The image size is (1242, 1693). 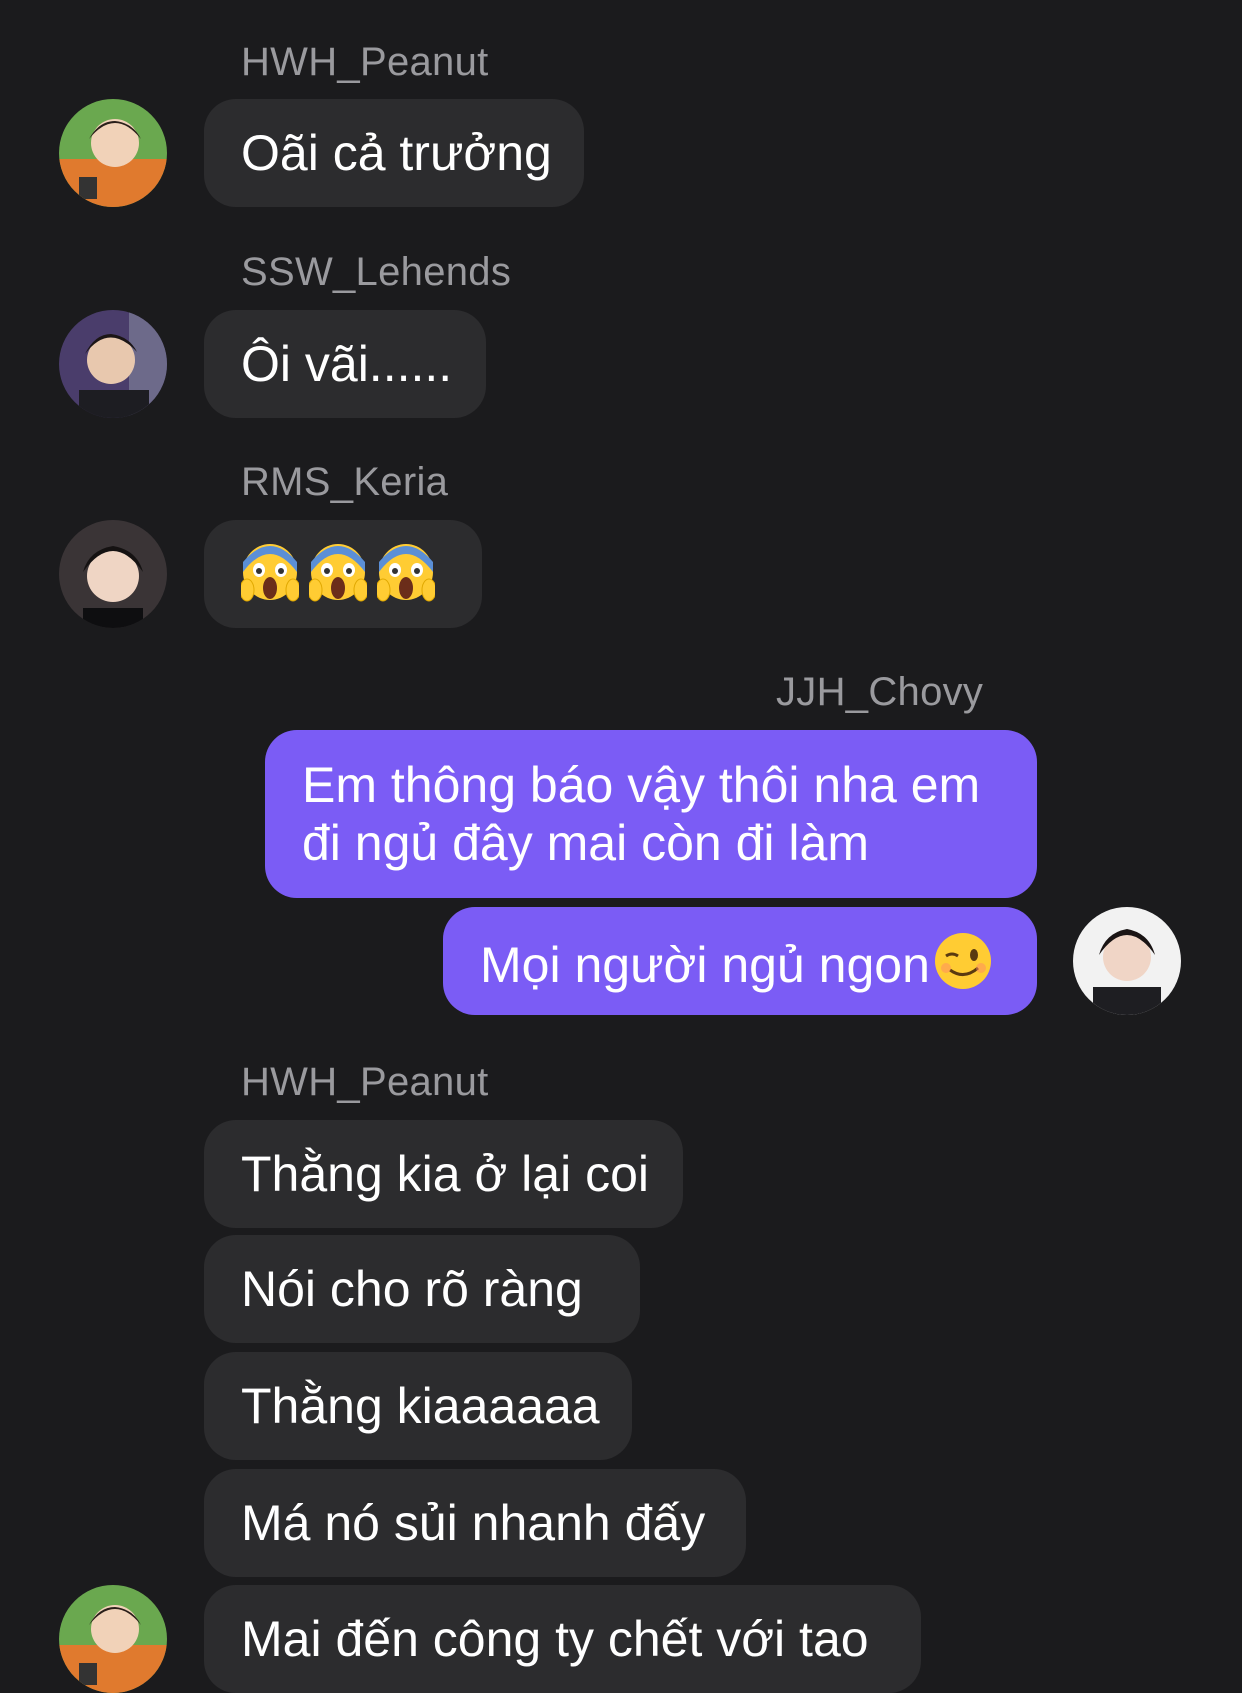 I want to click on keria-avatar-icon, so click(x=113, y=574).